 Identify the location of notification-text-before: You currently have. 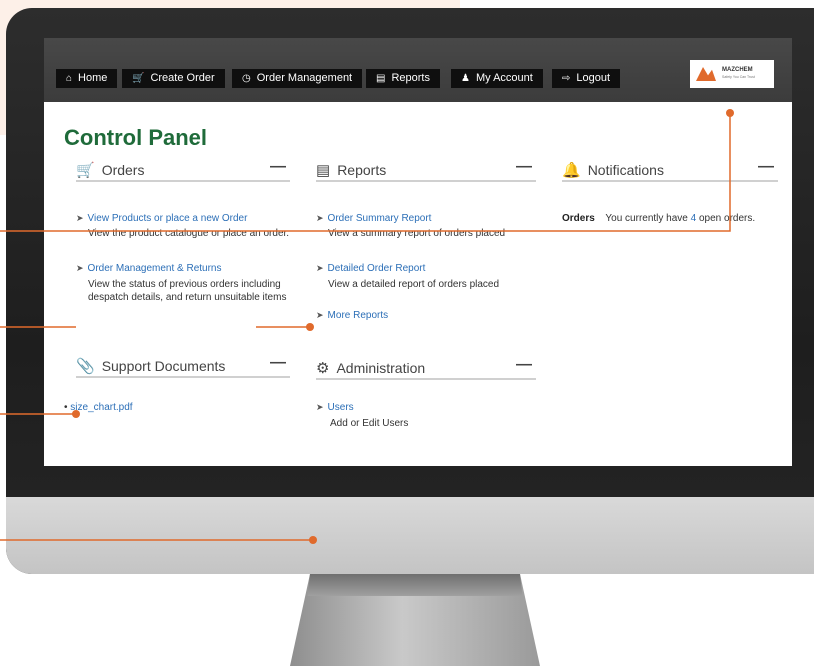
(646, 218).